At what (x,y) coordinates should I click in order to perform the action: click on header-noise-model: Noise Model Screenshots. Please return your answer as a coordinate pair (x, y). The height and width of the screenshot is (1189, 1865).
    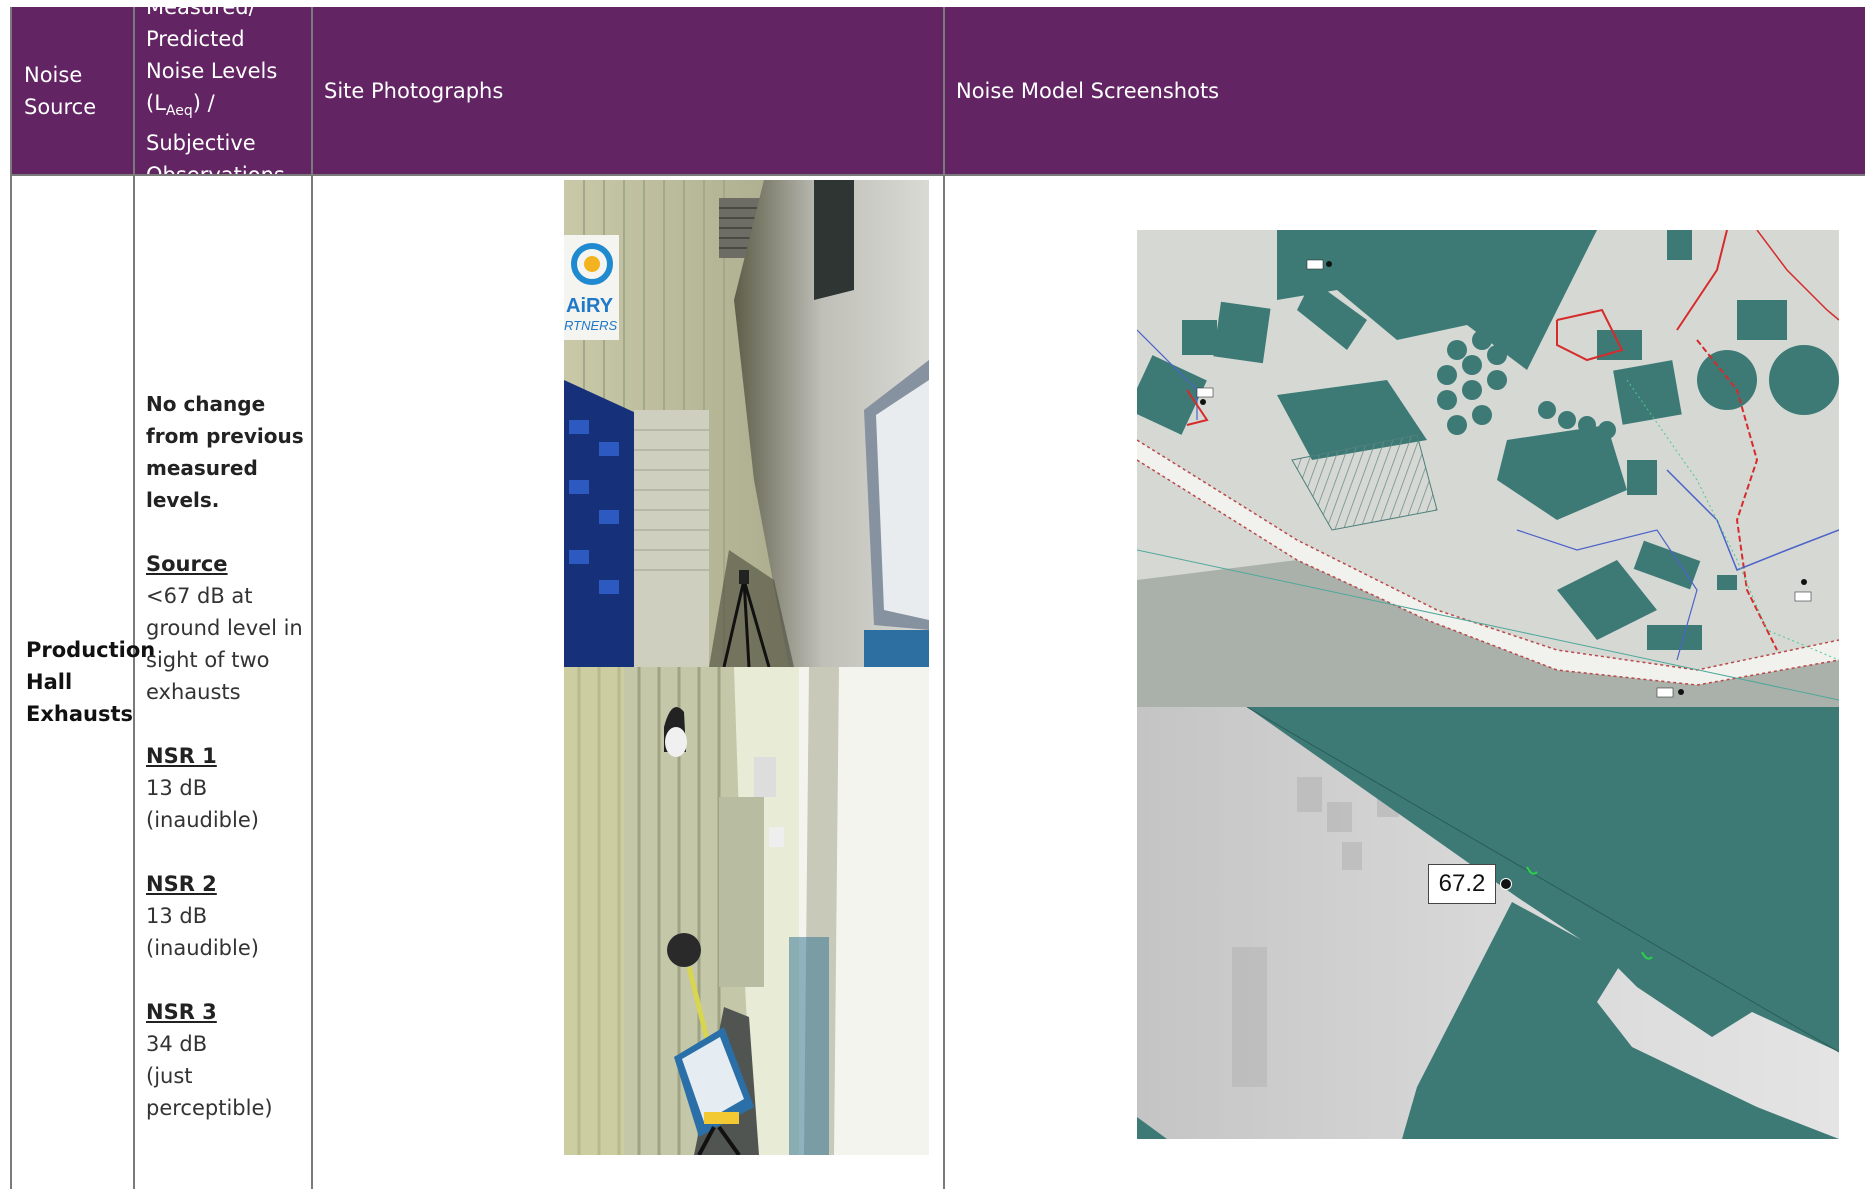
    Looking at the image, I should click on (1404, 91).